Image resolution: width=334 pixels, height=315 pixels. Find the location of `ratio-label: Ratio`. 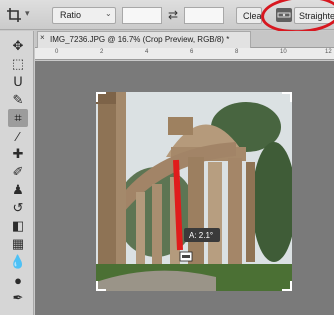

ratio-label: Ratio is located at coordinates (71, 15).